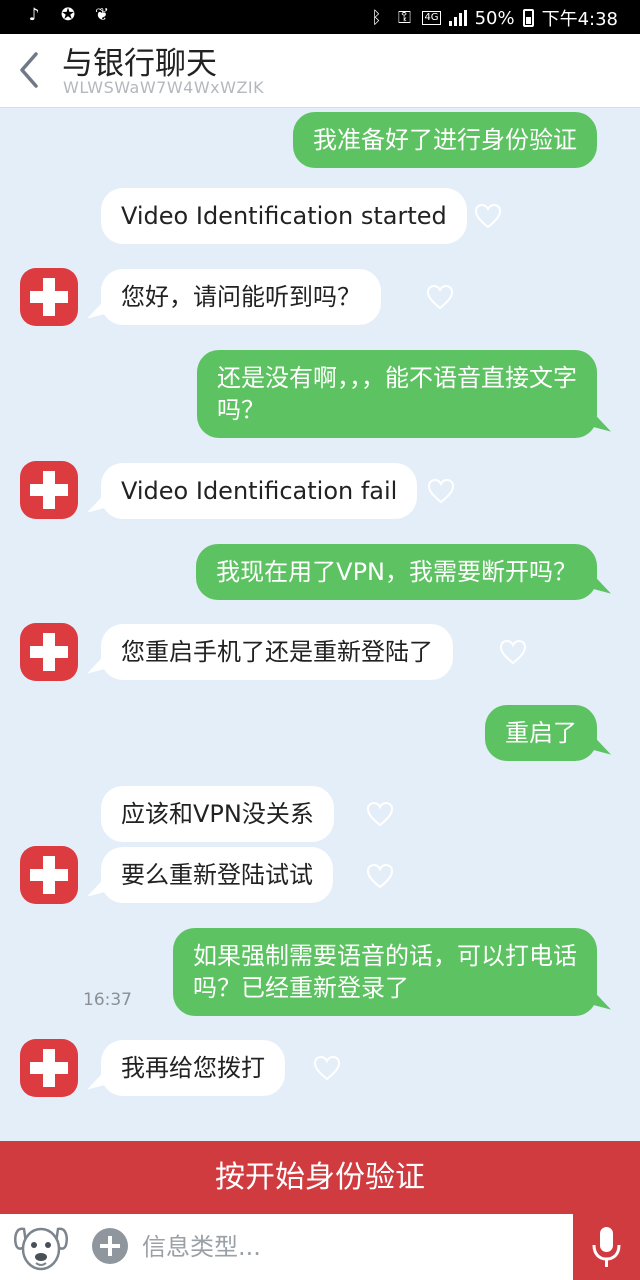 The width and height of the screenshot is (640, 1280). I want to click on back-chevron-icon, so click(31, 70).